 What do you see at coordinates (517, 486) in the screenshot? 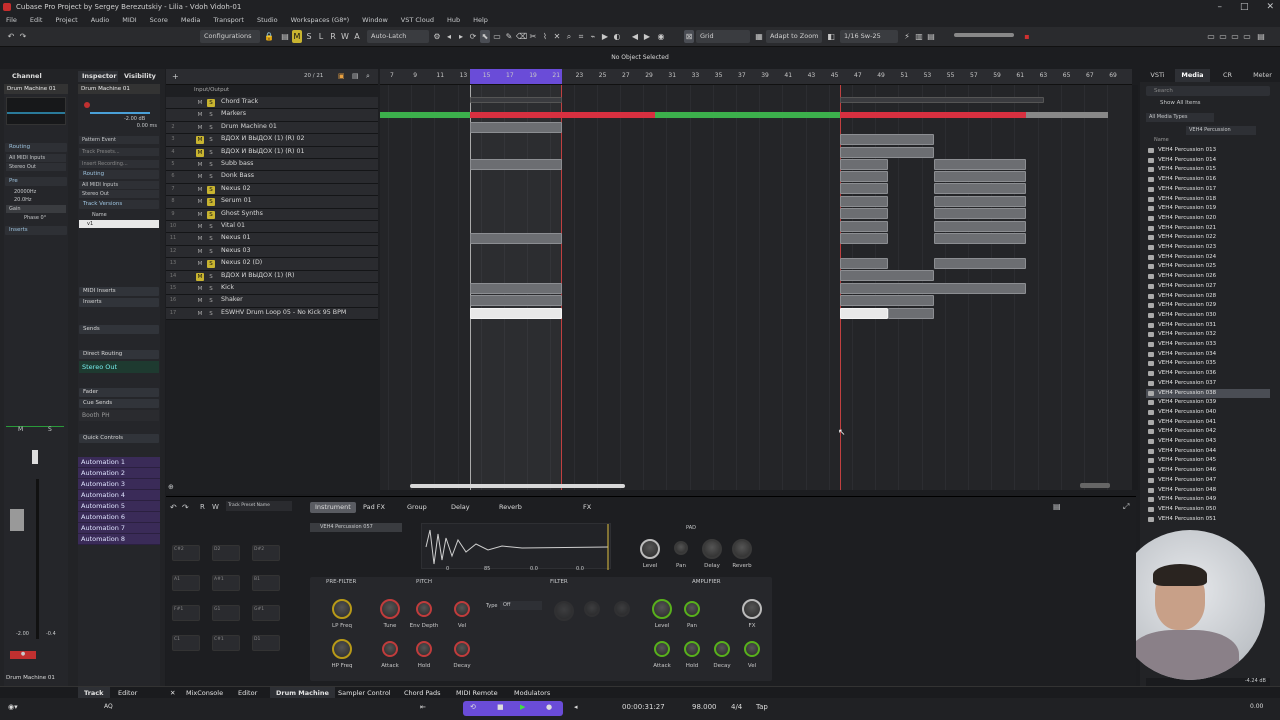
I see `horizontal-scrollbar` at bounding box center [517, 486].